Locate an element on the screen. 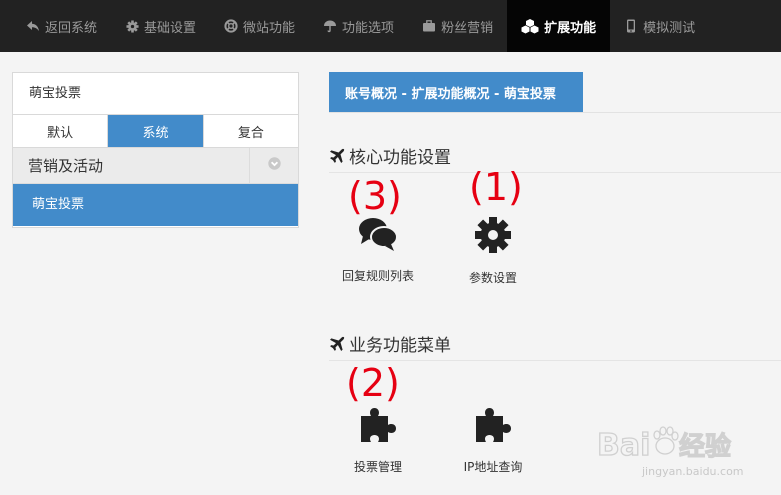 The width and height of the screenshot is (781, 495). nav-basic-settings: 基础设置 is located at coordinates (160, 26).